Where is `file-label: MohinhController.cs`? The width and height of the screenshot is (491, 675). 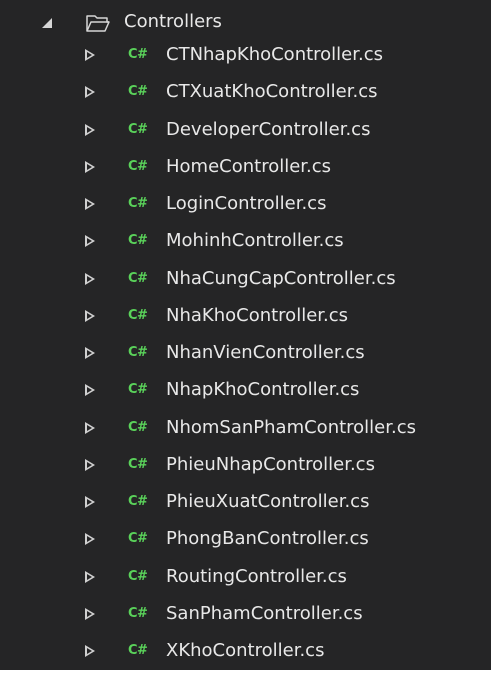 file-label: MohinhController.cs is located at coordinates (255, 241).